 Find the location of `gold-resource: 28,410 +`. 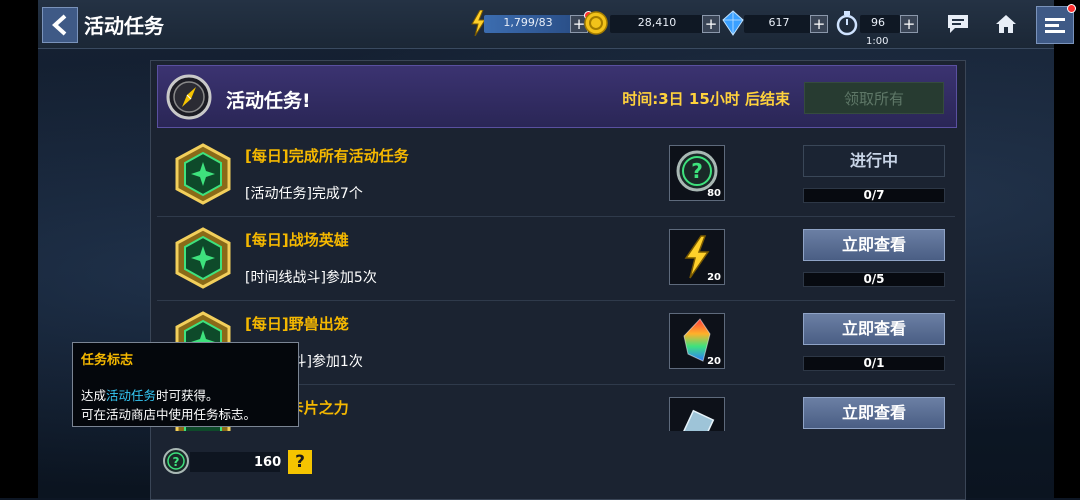

gold-resource: 28,410 + is located at coordinates (652, 23).